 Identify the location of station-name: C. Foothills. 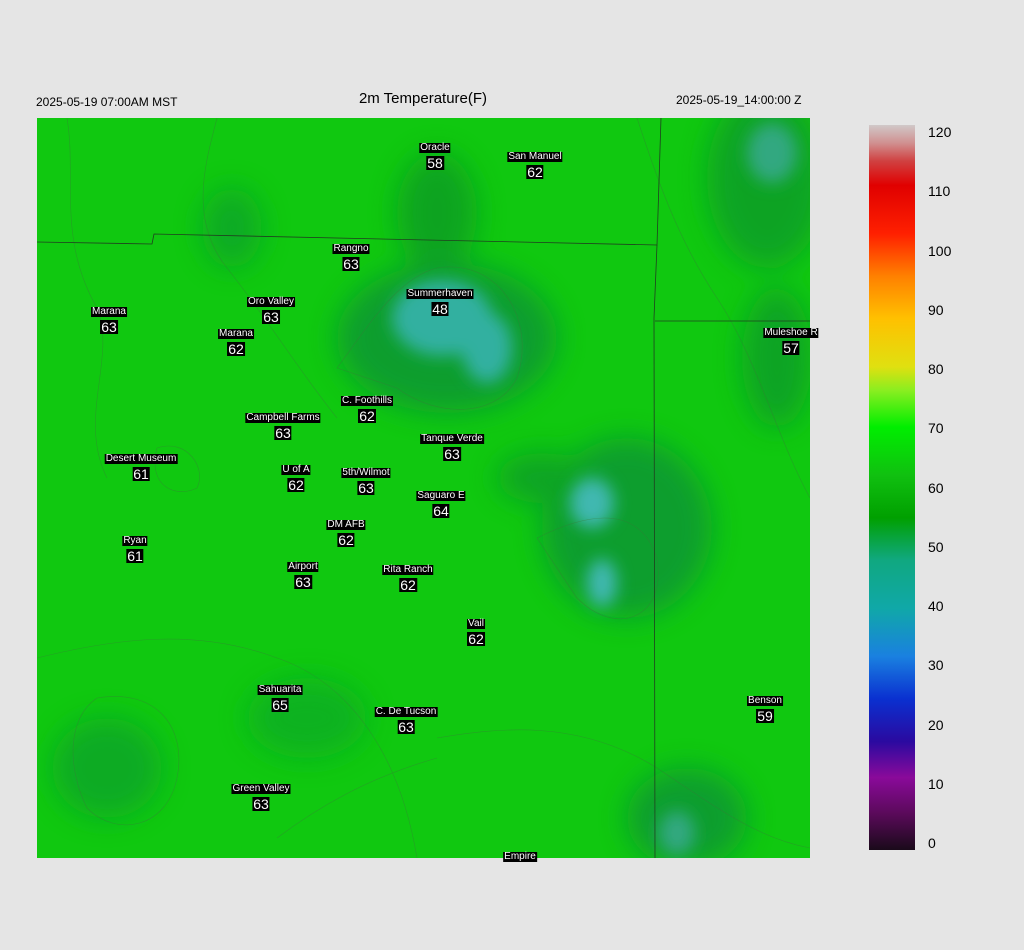
(367, 400).